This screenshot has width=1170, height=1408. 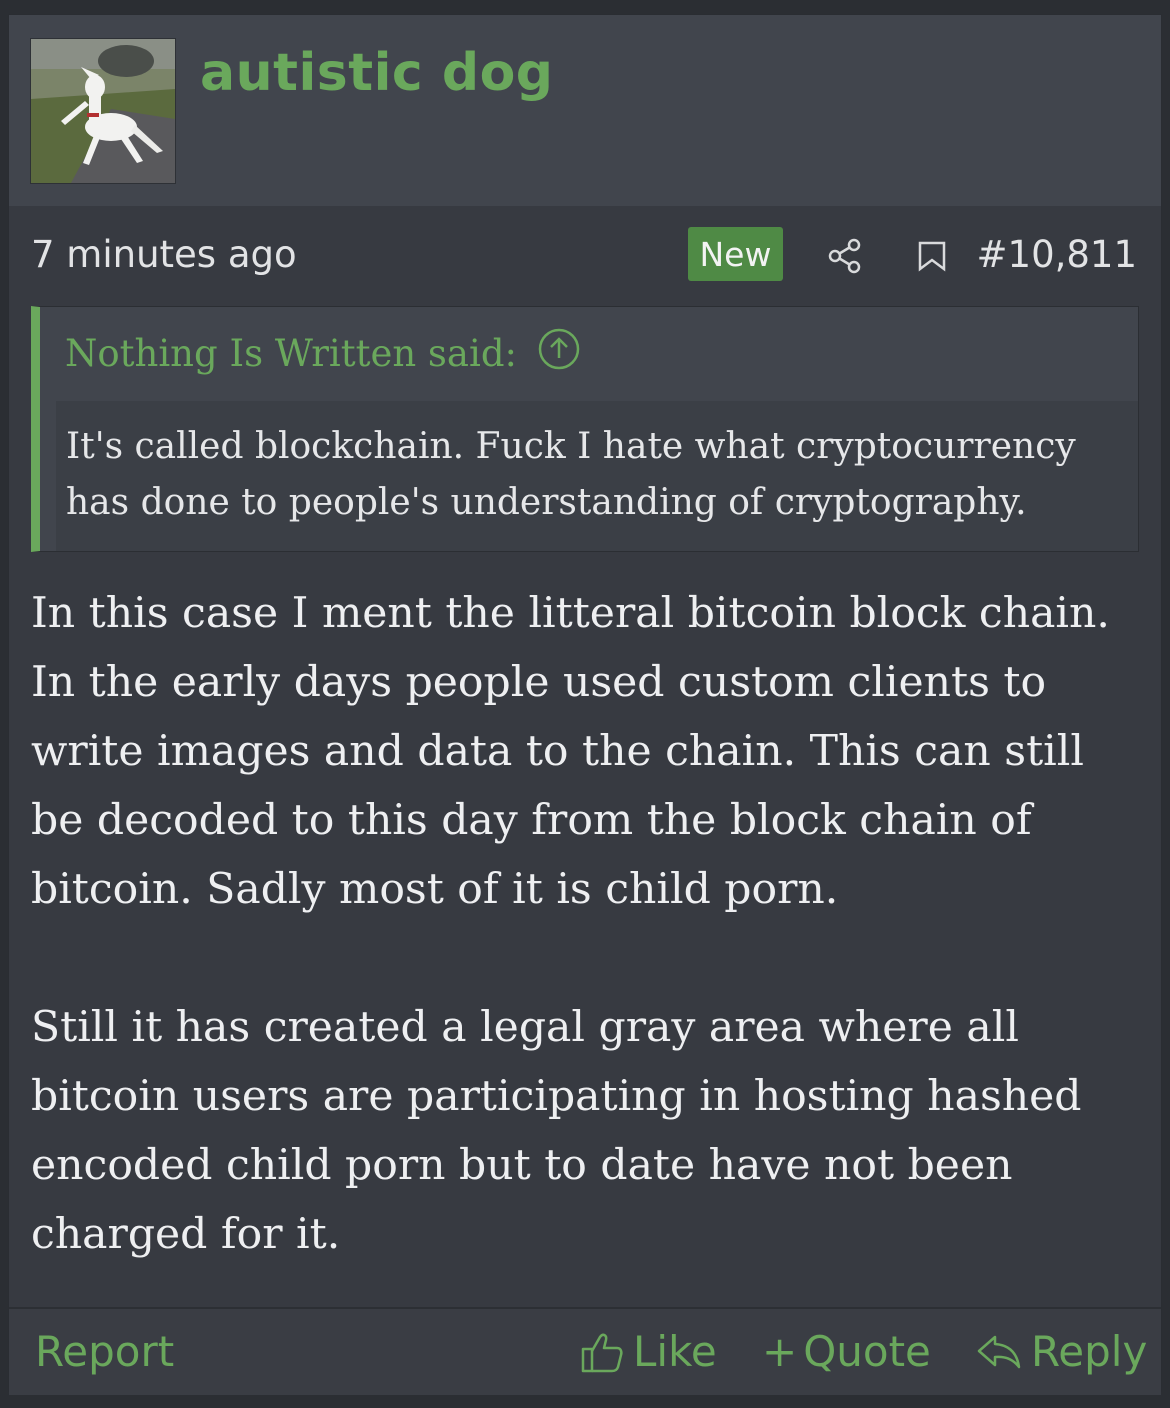 What do you see at coordinates (1057, 254) in the screenshot?
I see `post-number-link: #10,811` at bounding box center [1057, 254].